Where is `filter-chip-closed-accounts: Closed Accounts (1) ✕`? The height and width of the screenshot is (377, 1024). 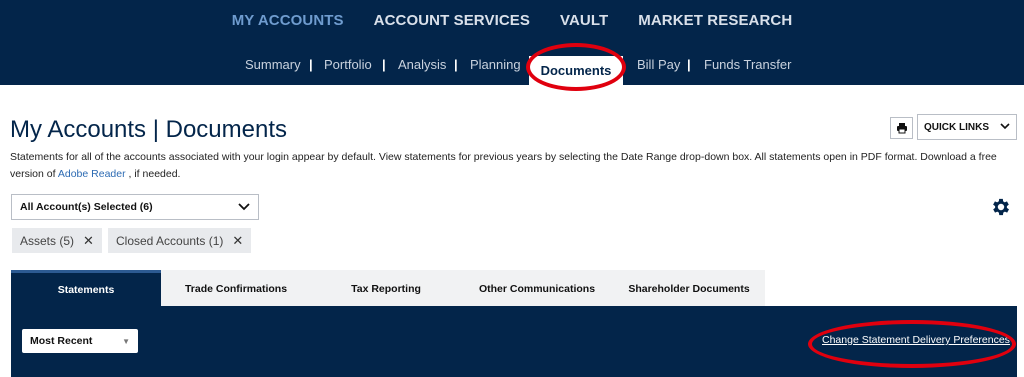 filter-chip-closed-accounts: Closed Accounts (1) ✕ is located at coordinates (180, 240).